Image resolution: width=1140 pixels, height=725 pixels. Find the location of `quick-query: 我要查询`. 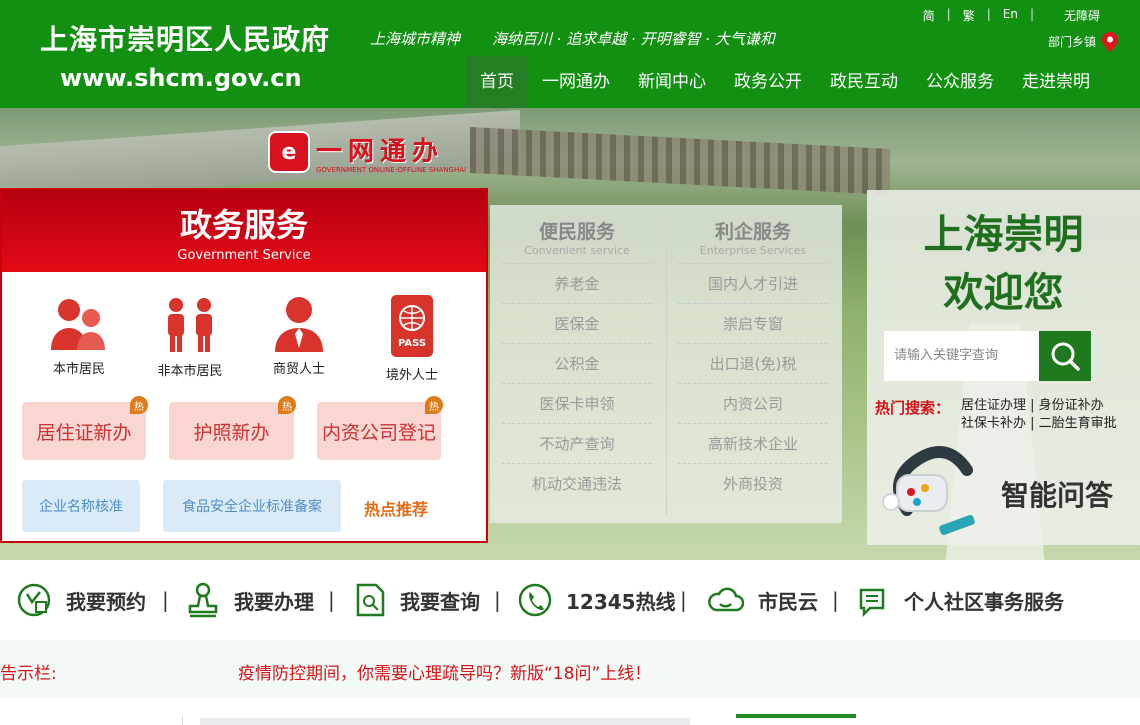

quick-query: 我要查询 is located at coordinates (417, 600).